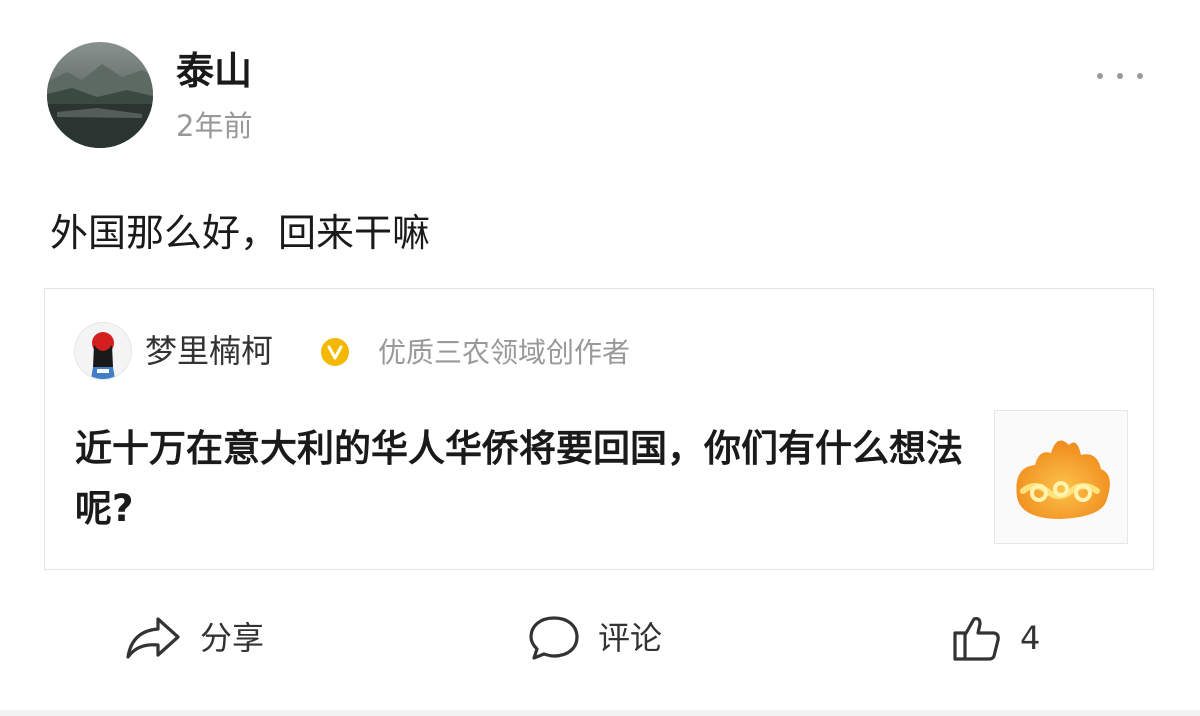 This screenshot has height=716, width=1200. What do you see at coordinates (600, 713) in the screenshot?
I see `bottom-divider` at bounding box center [600, 713].